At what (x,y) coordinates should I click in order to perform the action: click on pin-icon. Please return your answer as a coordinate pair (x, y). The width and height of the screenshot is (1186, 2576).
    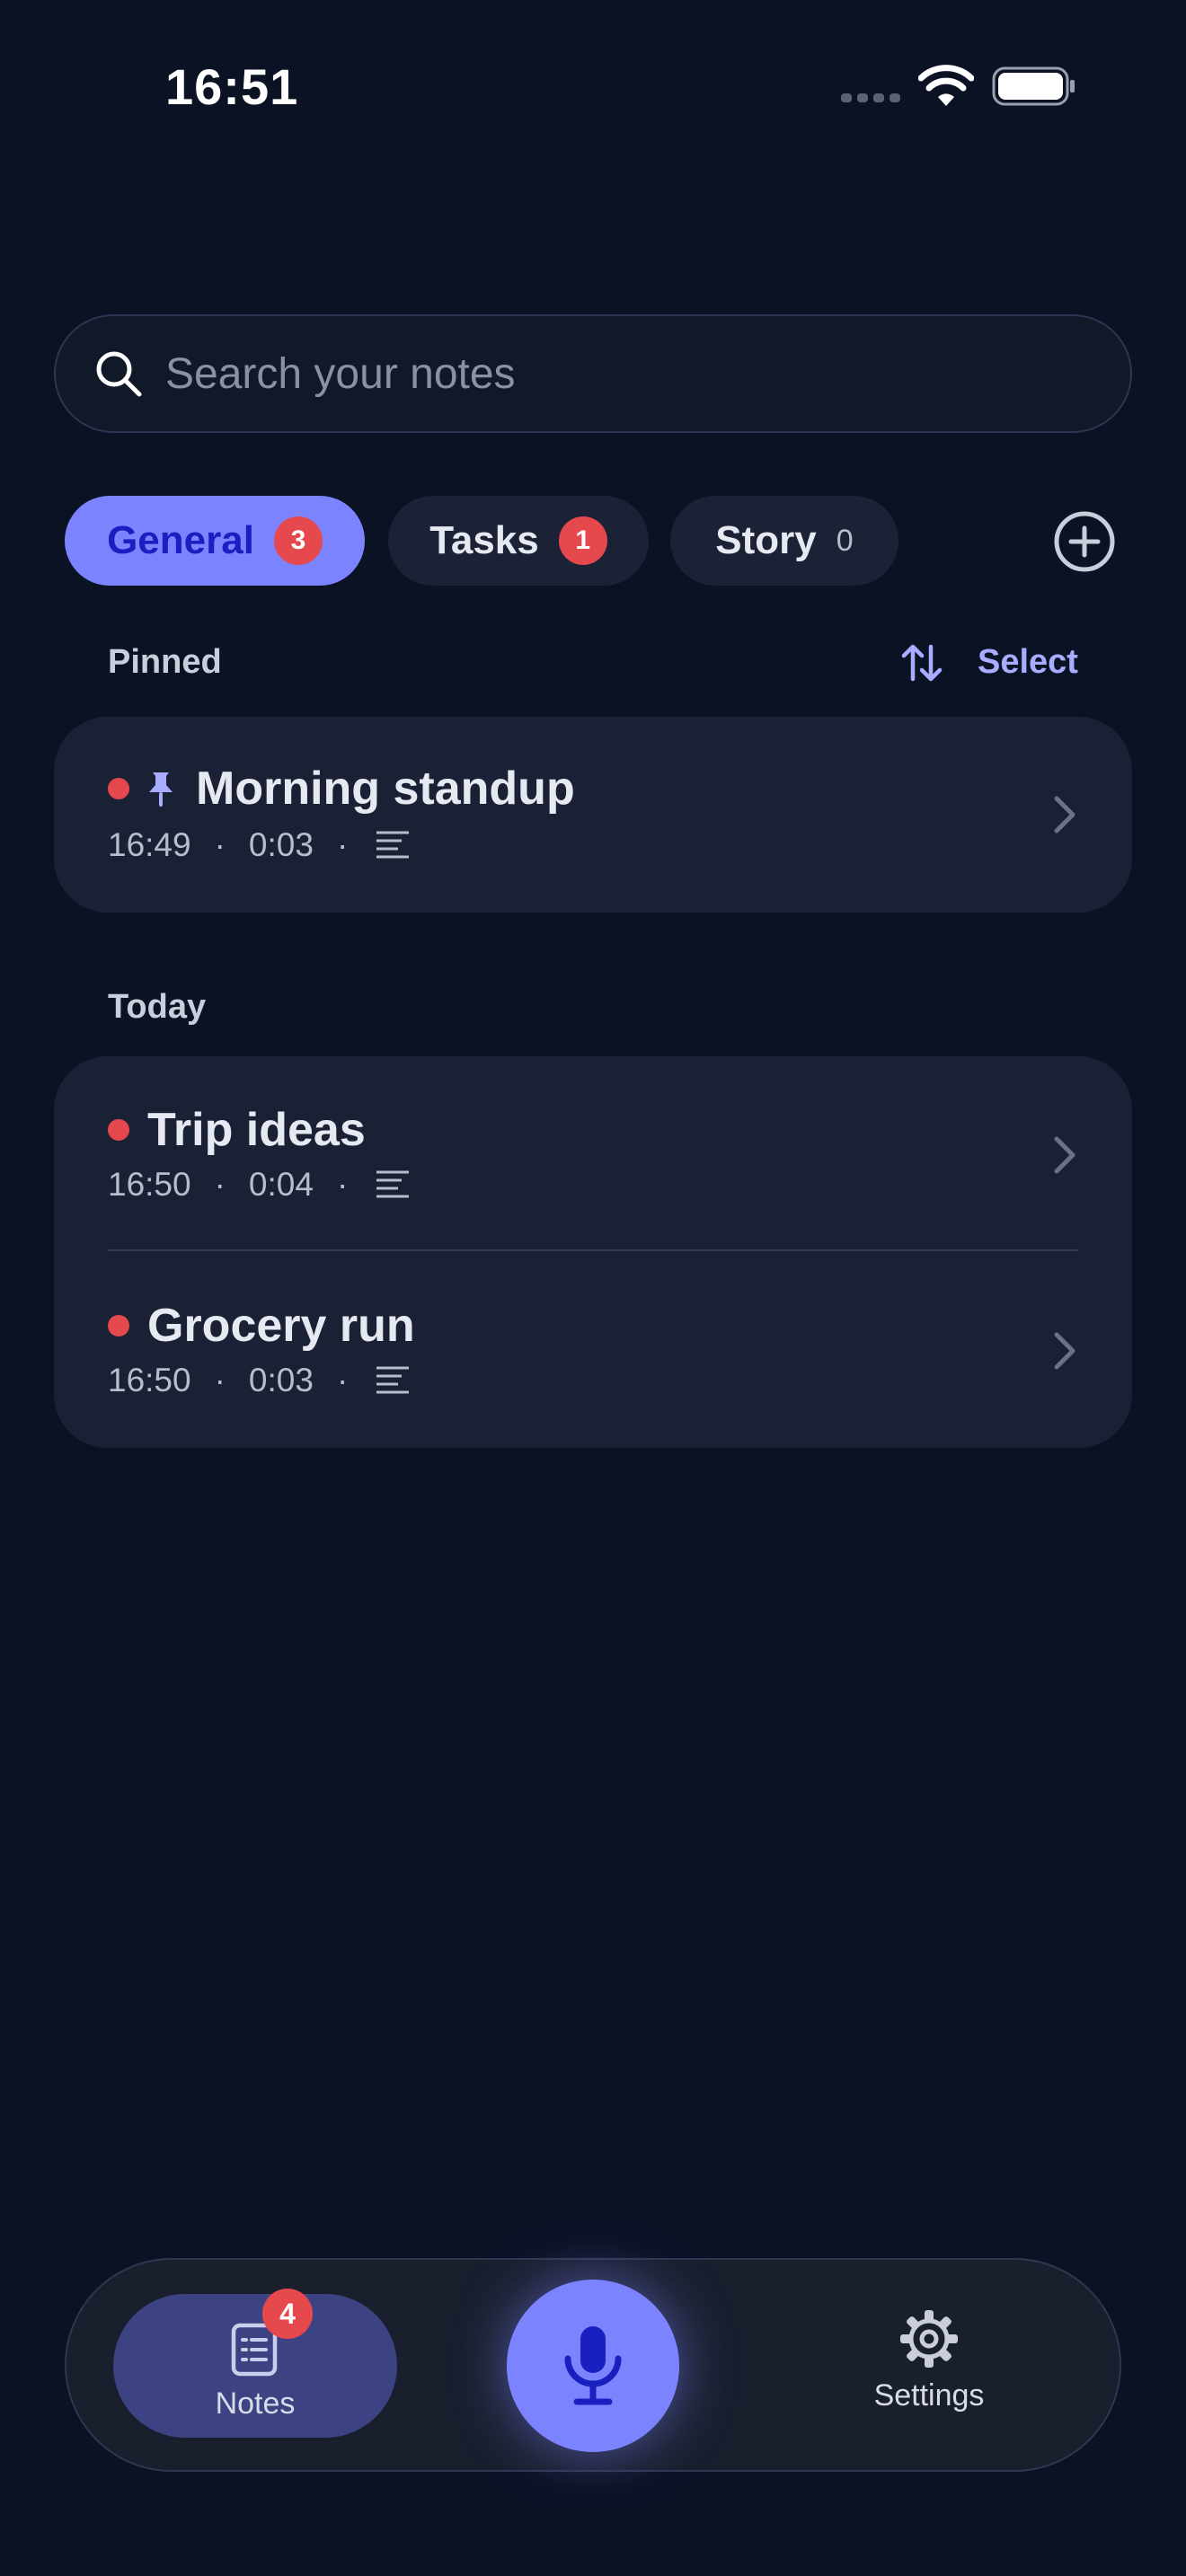
    Looking at the image, I should click on (161, 789).